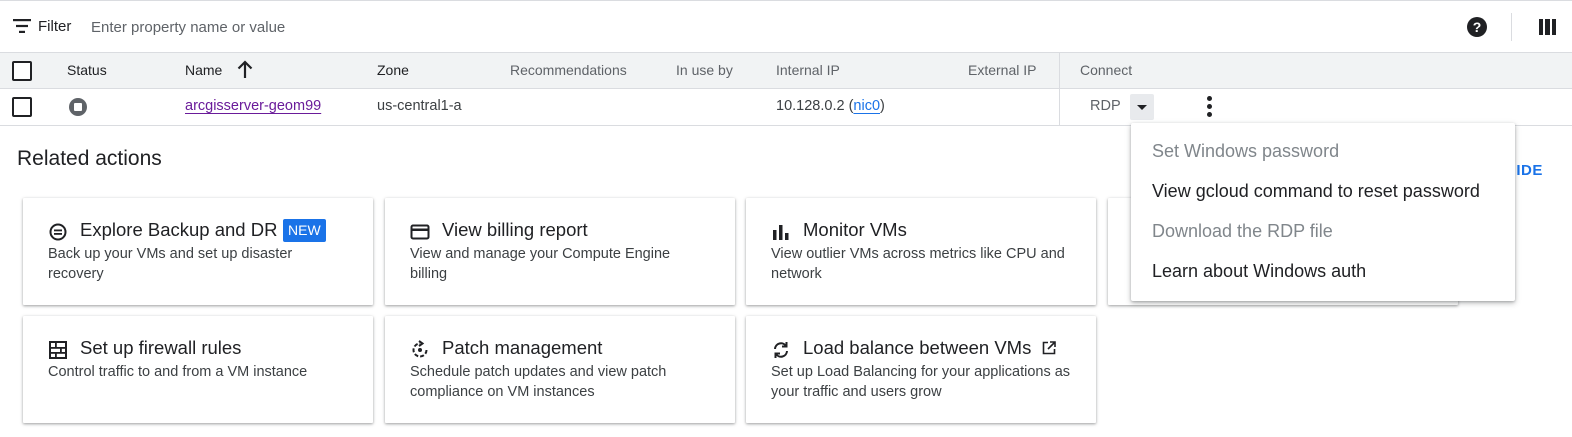 The image size is (1572, 437). I want to click on bar-chart-icon, so click(781, 232).